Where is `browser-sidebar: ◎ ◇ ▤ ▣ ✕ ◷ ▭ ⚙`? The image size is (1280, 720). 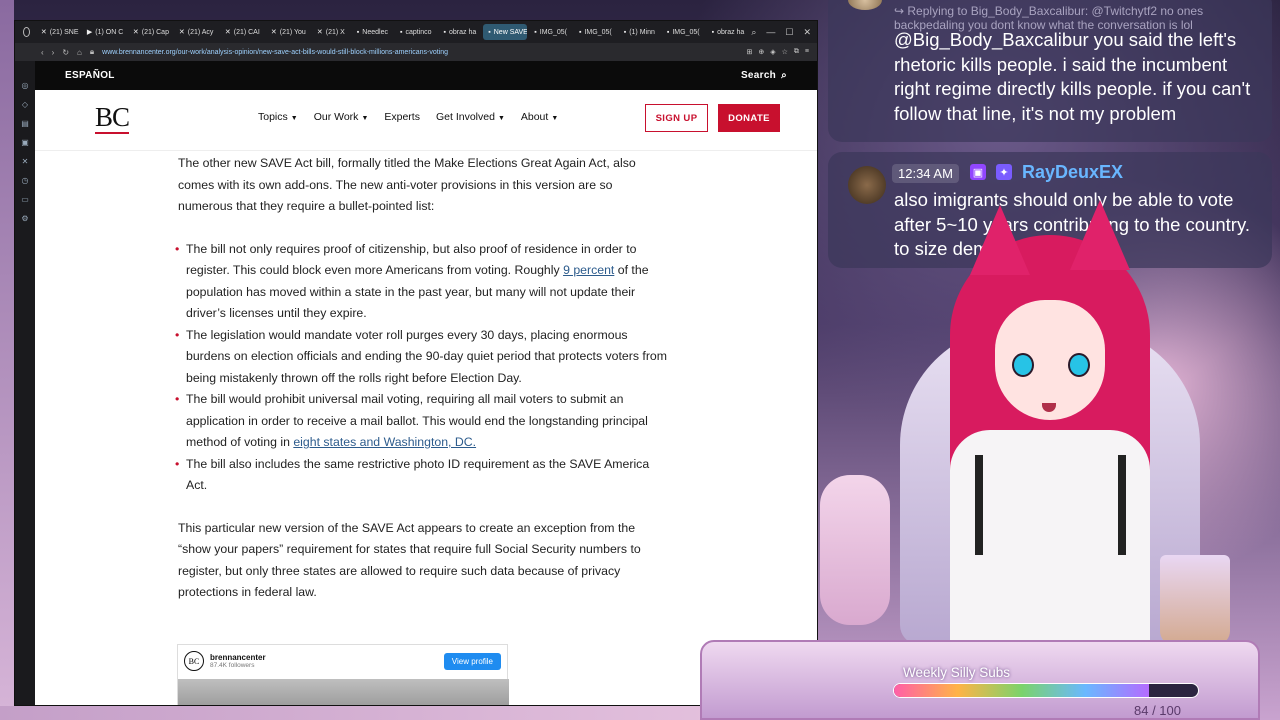 browser-sidebar: ◎ ◇ ▤ ▣ ✕ ◷ ▭ ⚙ is located at coordinates (25, 383).